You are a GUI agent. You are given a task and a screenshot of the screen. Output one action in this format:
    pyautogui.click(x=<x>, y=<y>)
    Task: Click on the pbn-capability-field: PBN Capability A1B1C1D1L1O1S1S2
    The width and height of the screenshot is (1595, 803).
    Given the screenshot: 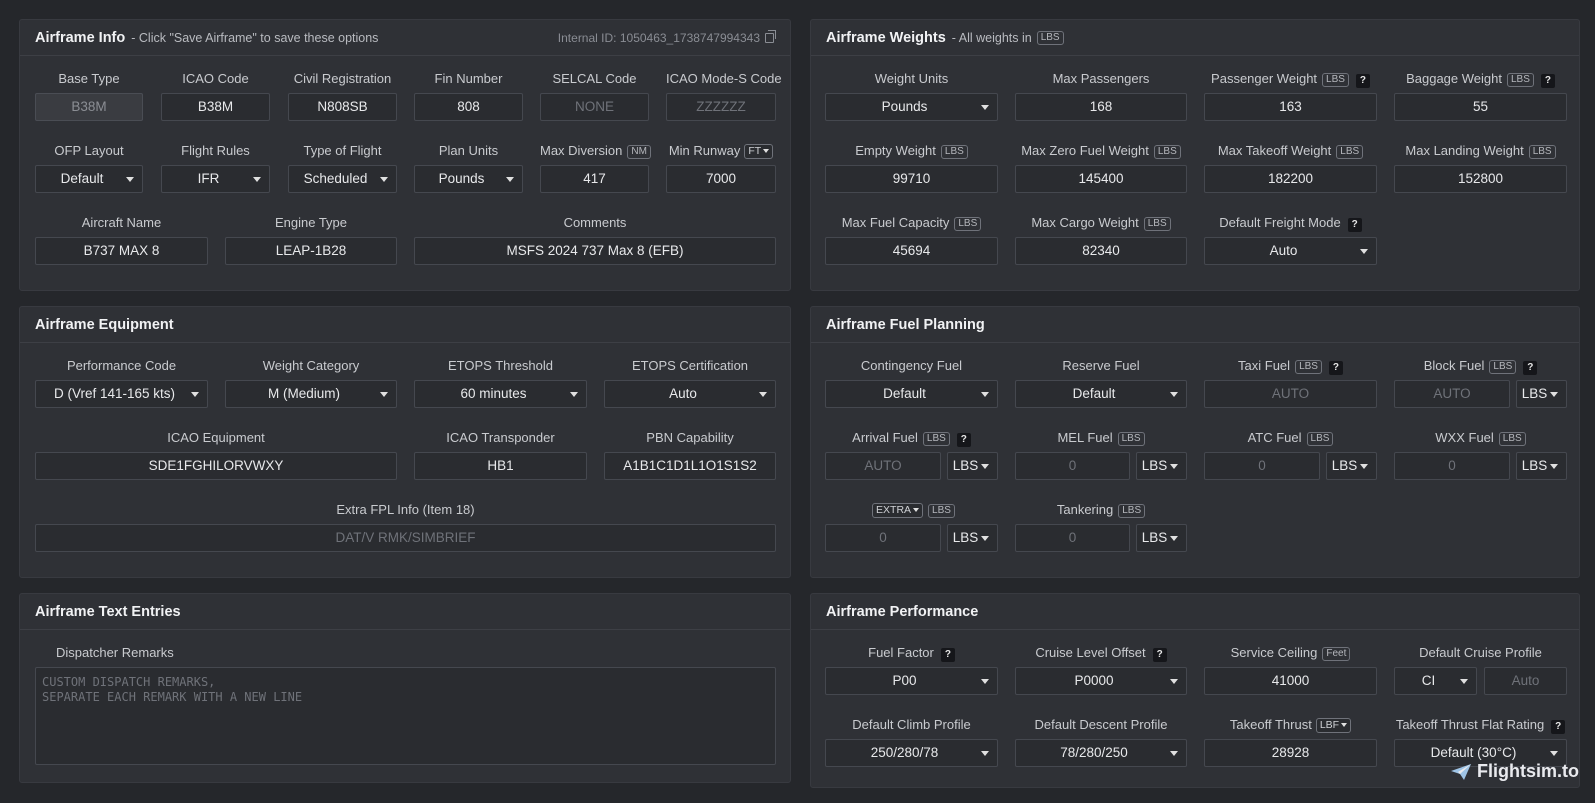 What is the action you would take?
    pyautogui.click(x=690, y=456)
    